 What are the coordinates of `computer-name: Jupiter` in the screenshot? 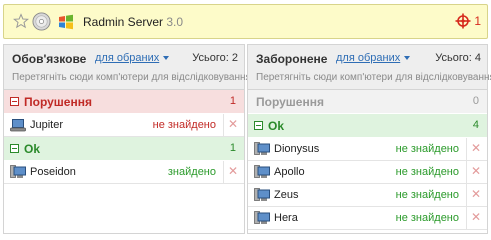 It's located at (47, 125).